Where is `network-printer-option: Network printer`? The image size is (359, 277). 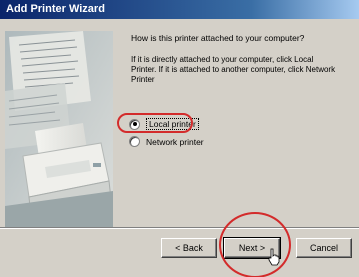
network-printer-option: Network printer is located at coordinates (166, 141).